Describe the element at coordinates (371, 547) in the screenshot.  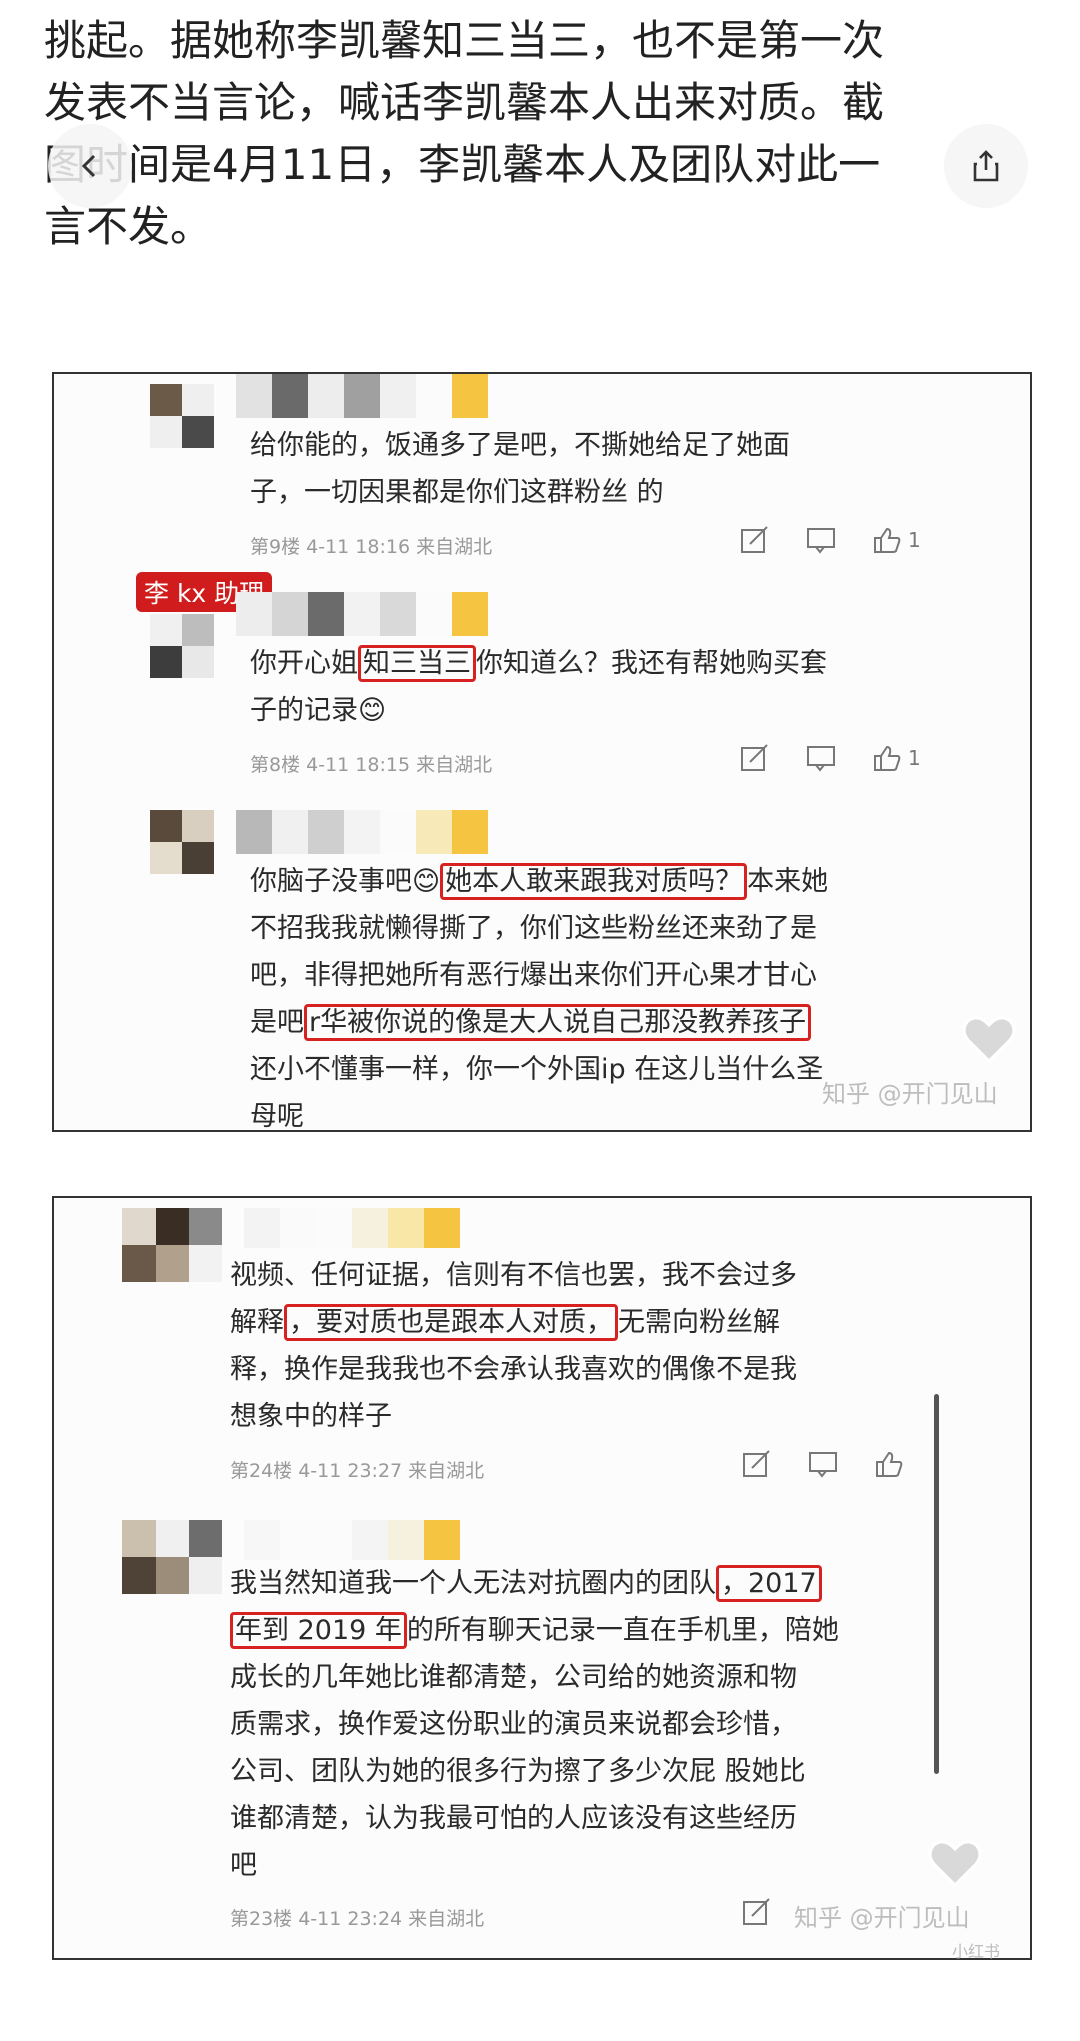
I see `comment-meta: 第9楼 4-11 18:16 来自湖北` at that location.